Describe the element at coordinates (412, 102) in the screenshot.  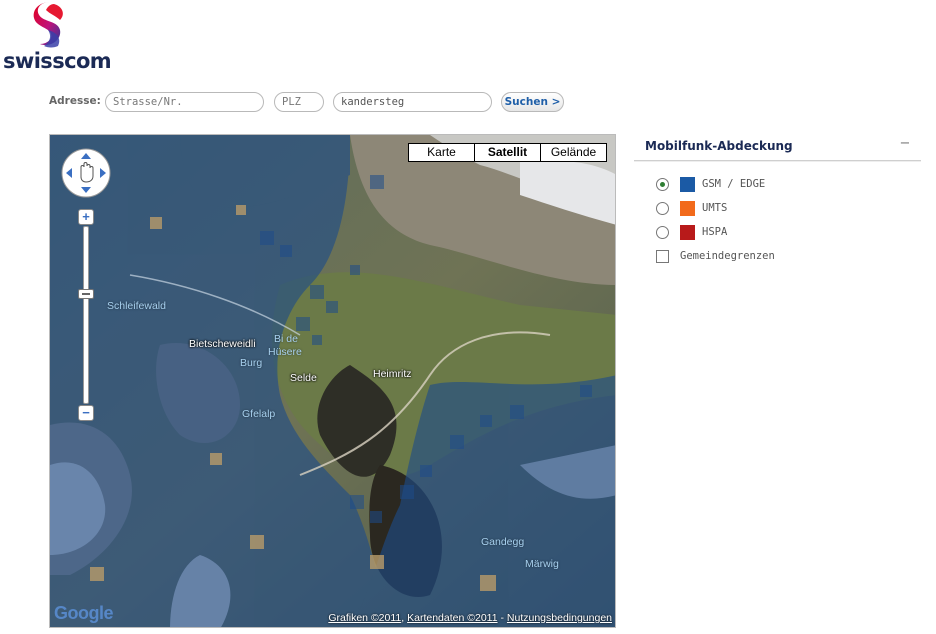
I see `city-input: kandersteg` at that location.